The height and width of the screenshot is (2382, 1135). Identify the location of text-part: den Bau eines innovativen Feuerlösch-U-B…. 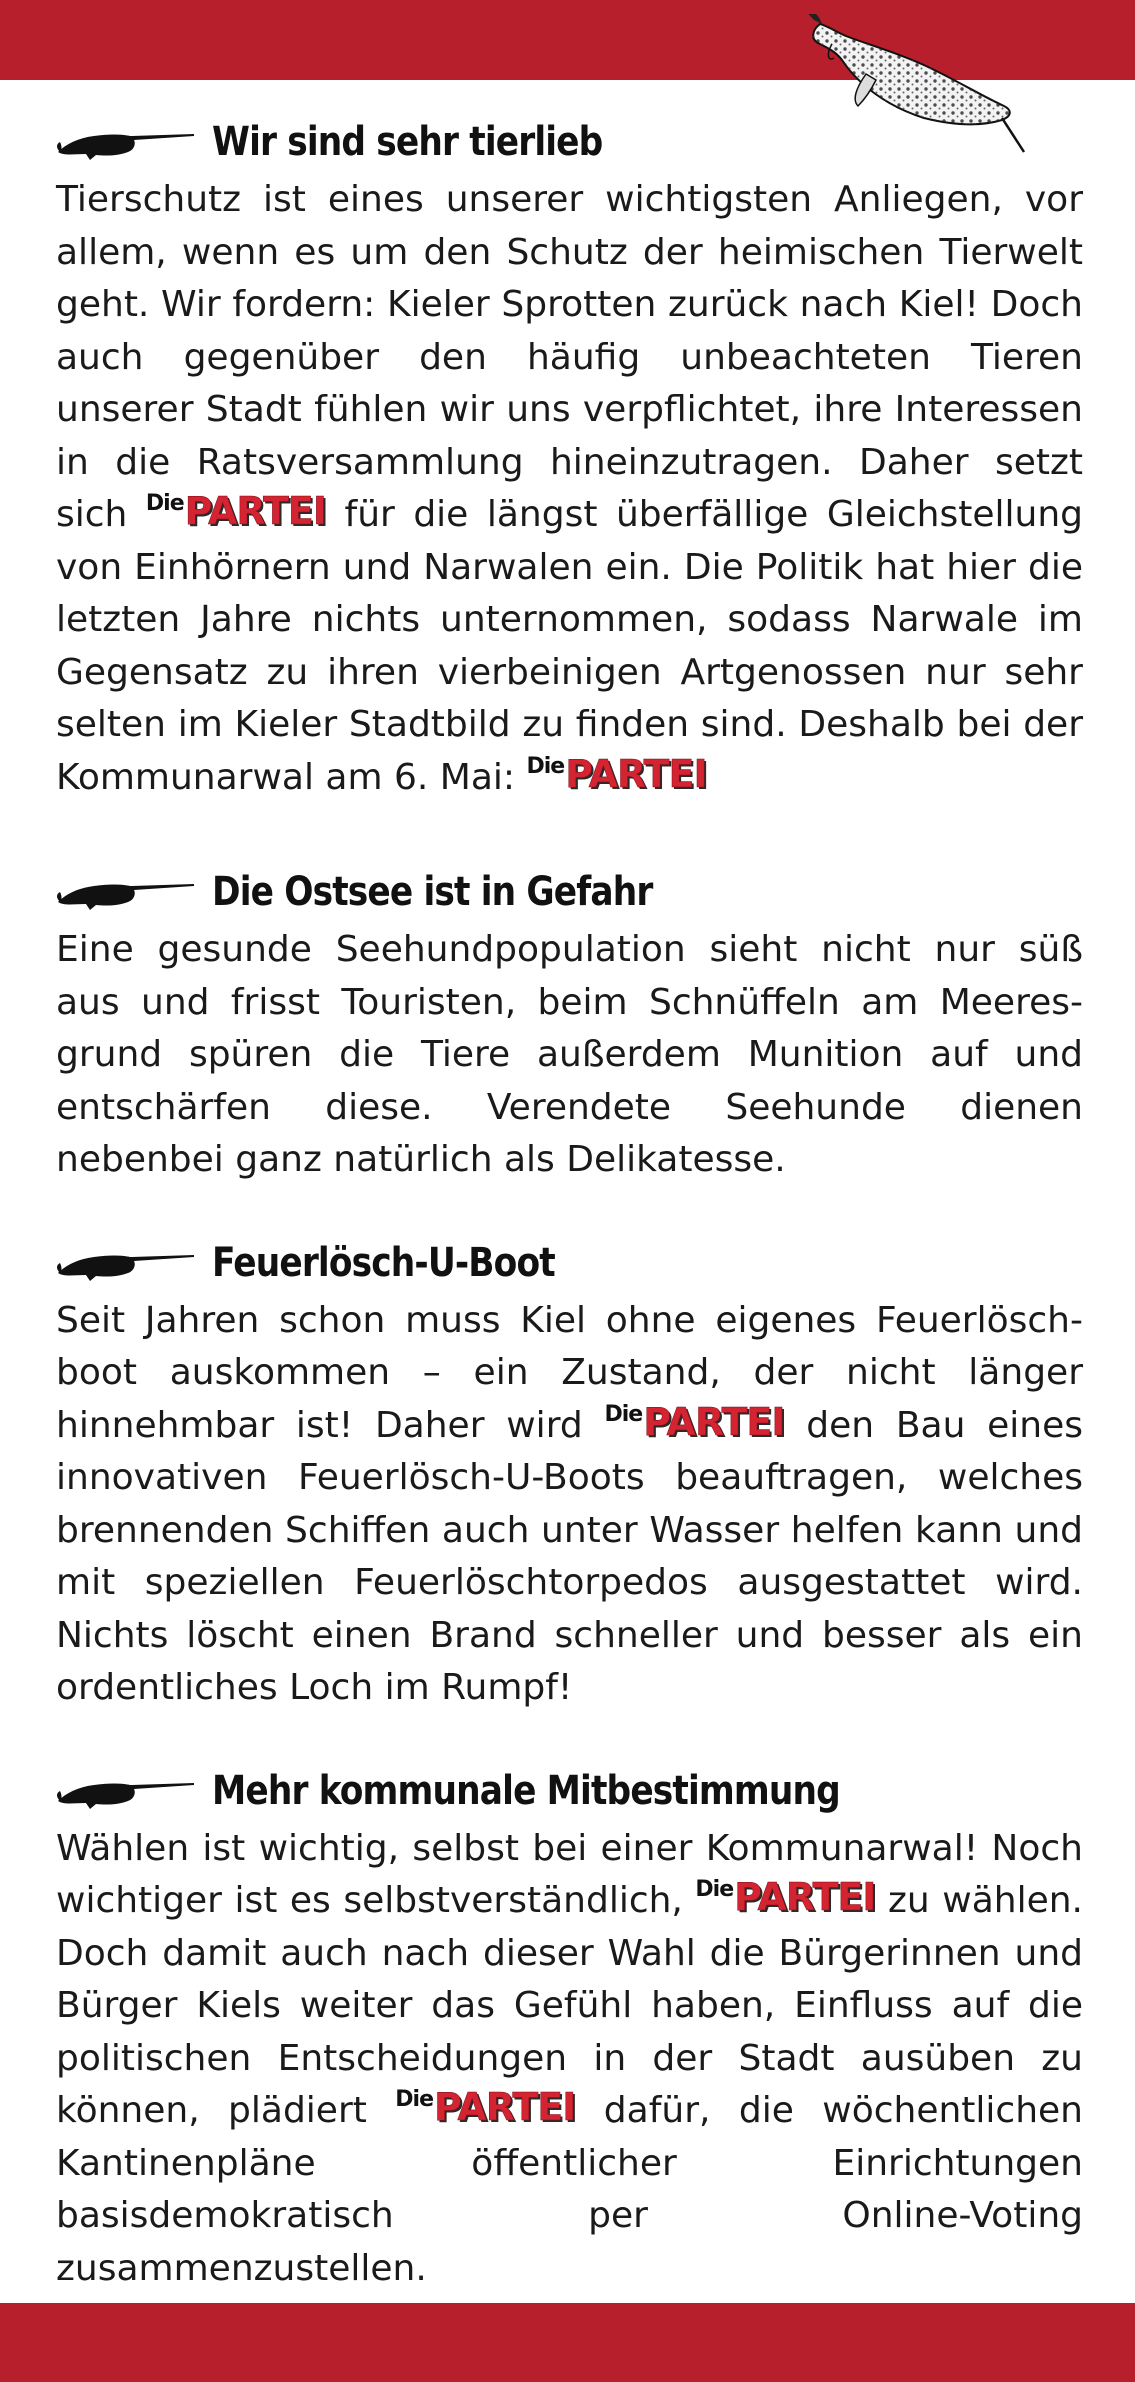
(569, 1556).